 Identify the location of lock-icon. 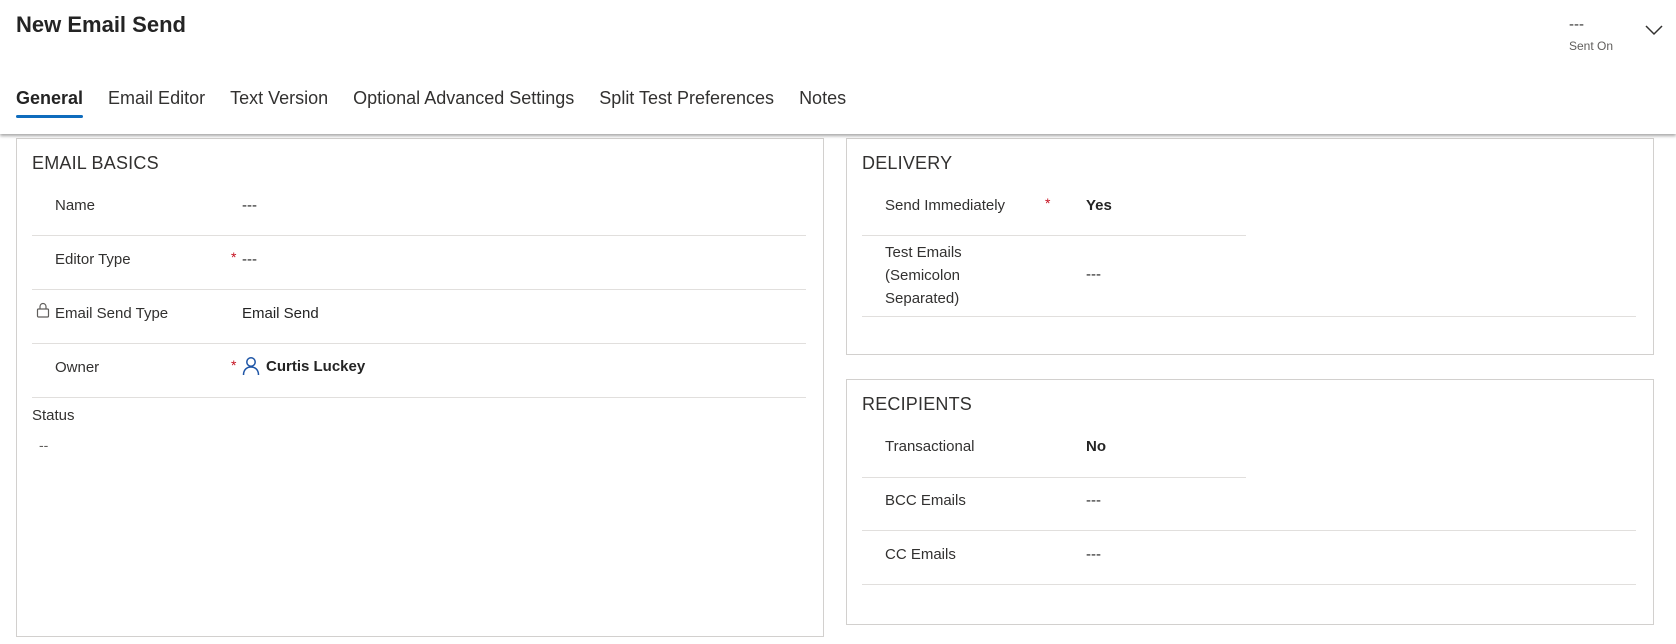
(43, 310).